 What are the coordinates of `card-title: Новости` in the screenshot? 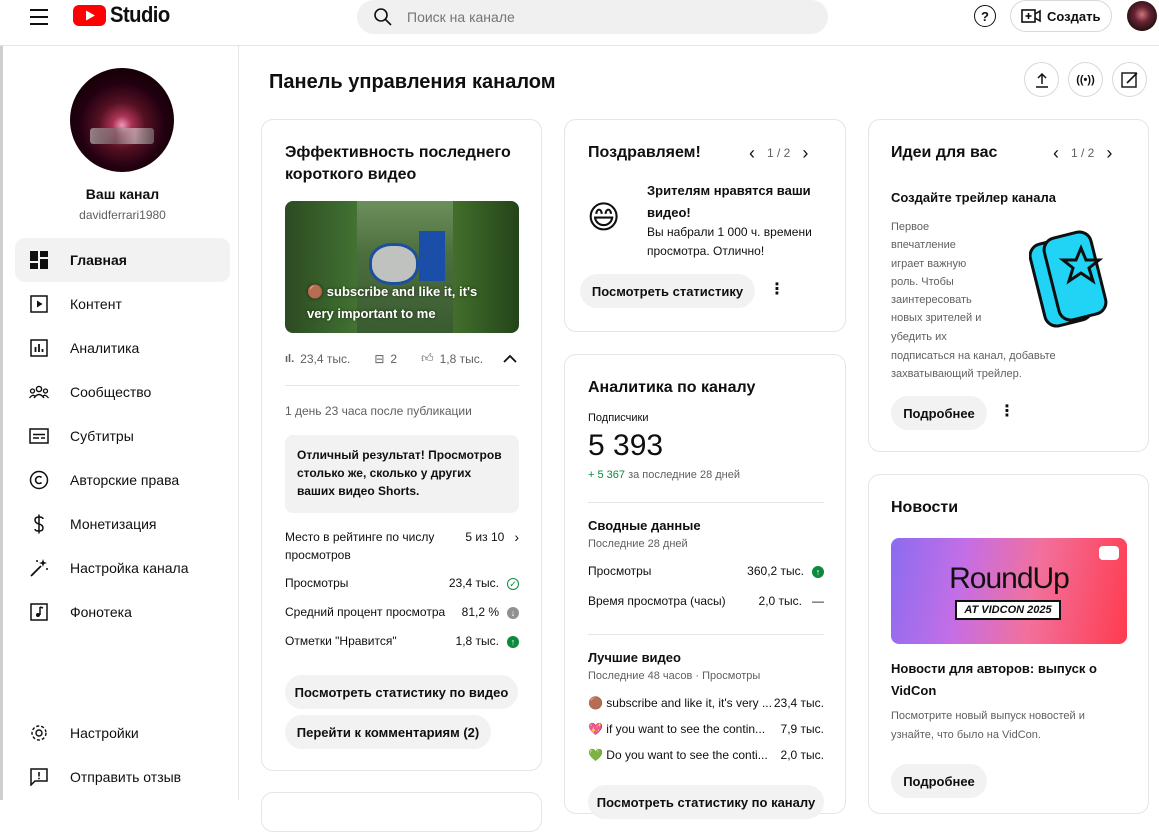 It's located at (925, 507).